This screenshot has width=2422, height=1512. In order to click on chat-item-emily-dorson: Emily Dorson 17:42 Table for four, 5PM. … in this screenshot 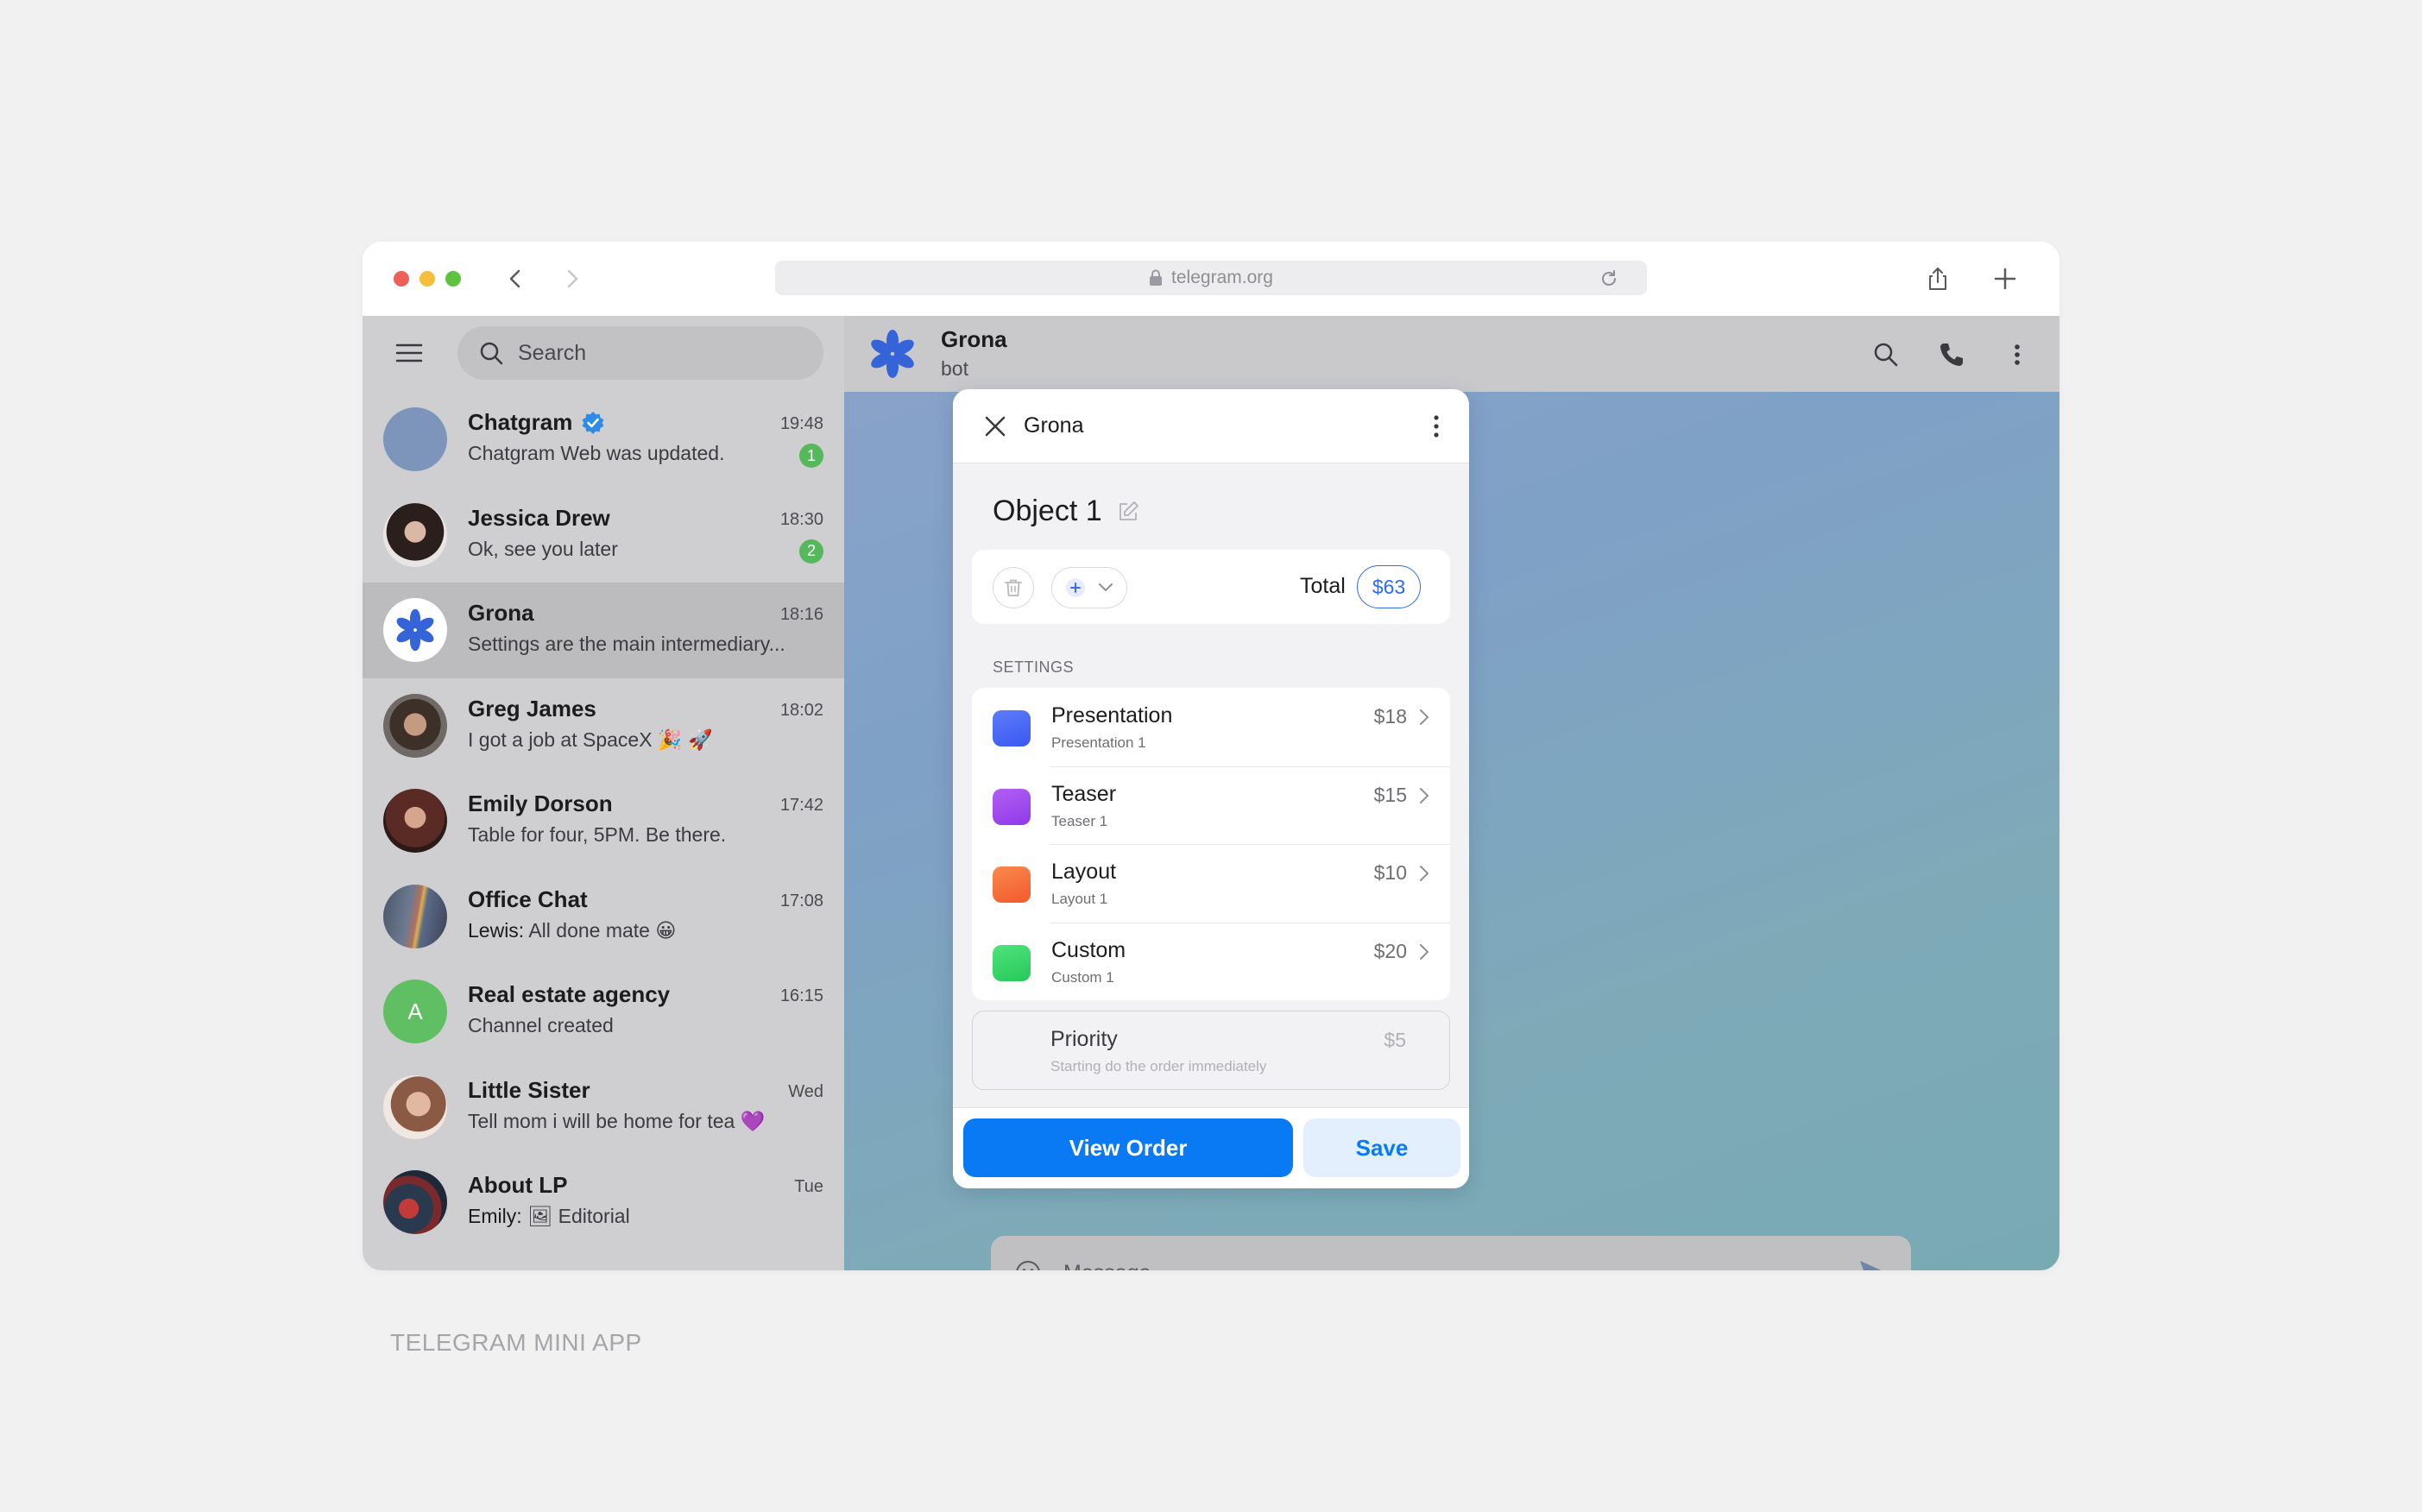, I will do `click(603, 821)`.